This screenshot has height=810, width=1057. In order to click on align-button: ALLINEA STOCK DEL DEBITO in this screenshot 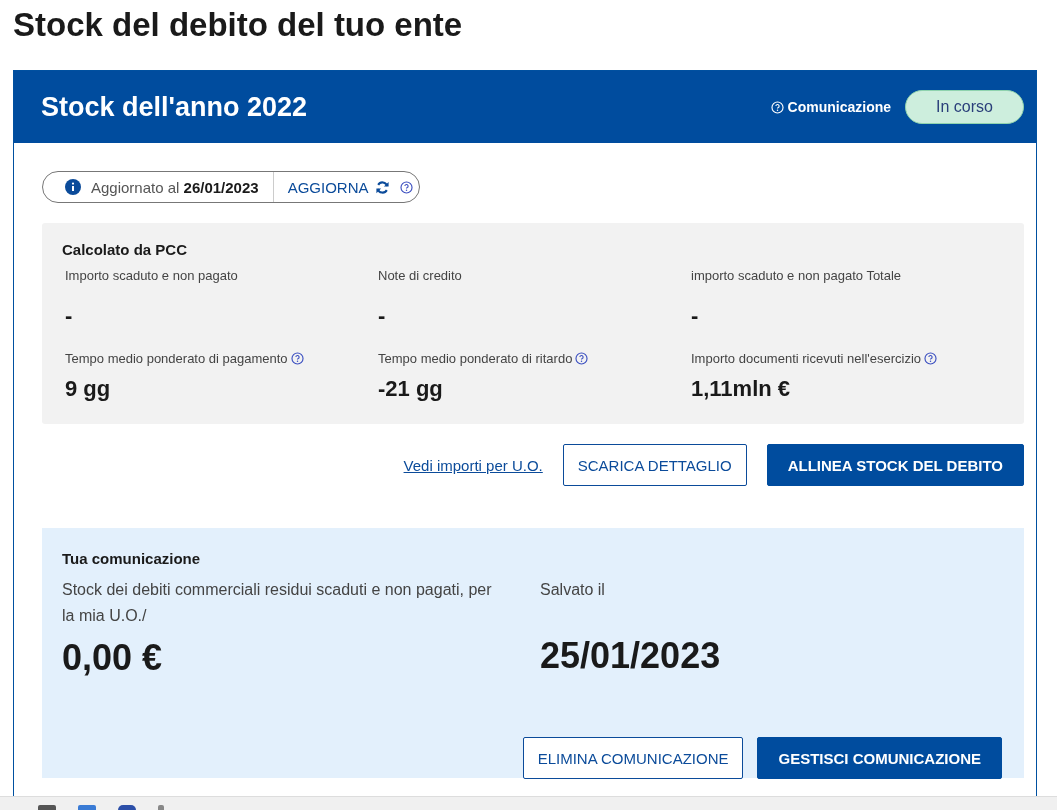, I will do `click(895, 465)`.